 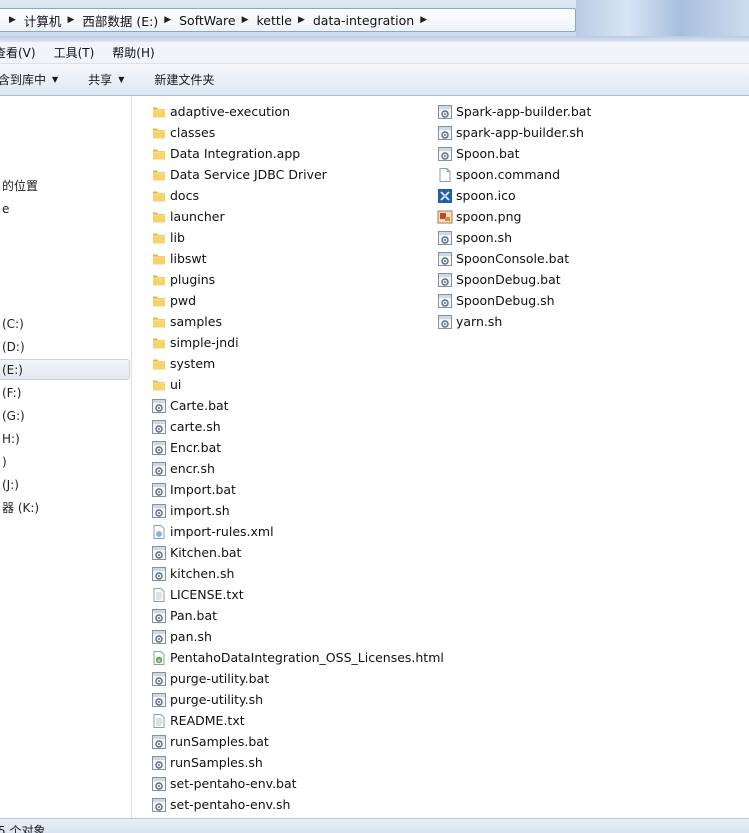 I want to click on breadcrumb-item-drive-e: 西部数据 (E:) ▶, so click(x=124, y=20).